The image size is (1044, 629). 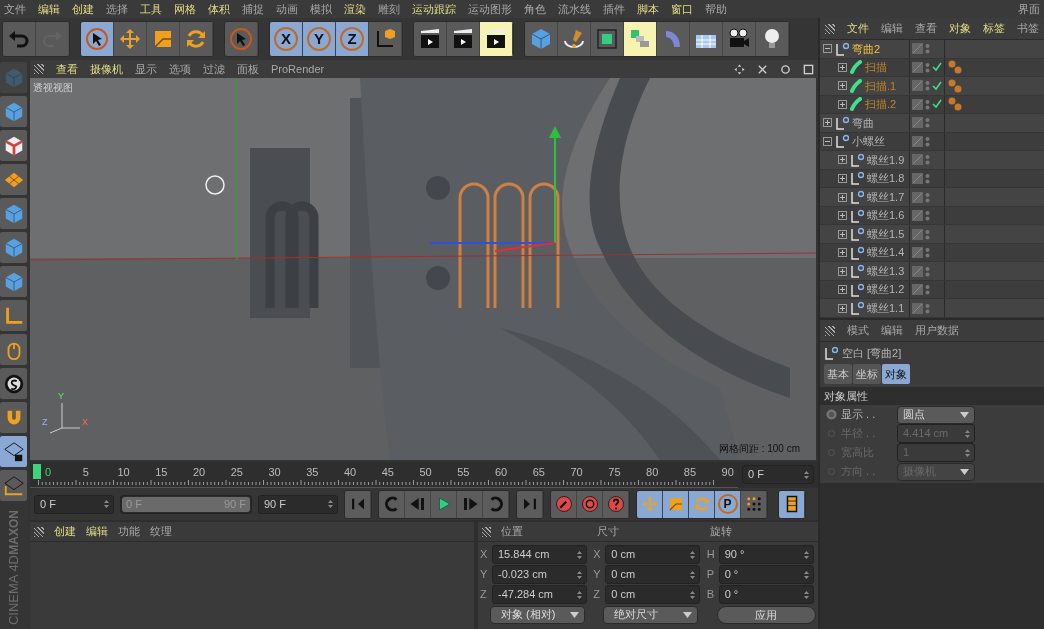 I want to click on menu-item: 角色, so click(x=535, y=9).